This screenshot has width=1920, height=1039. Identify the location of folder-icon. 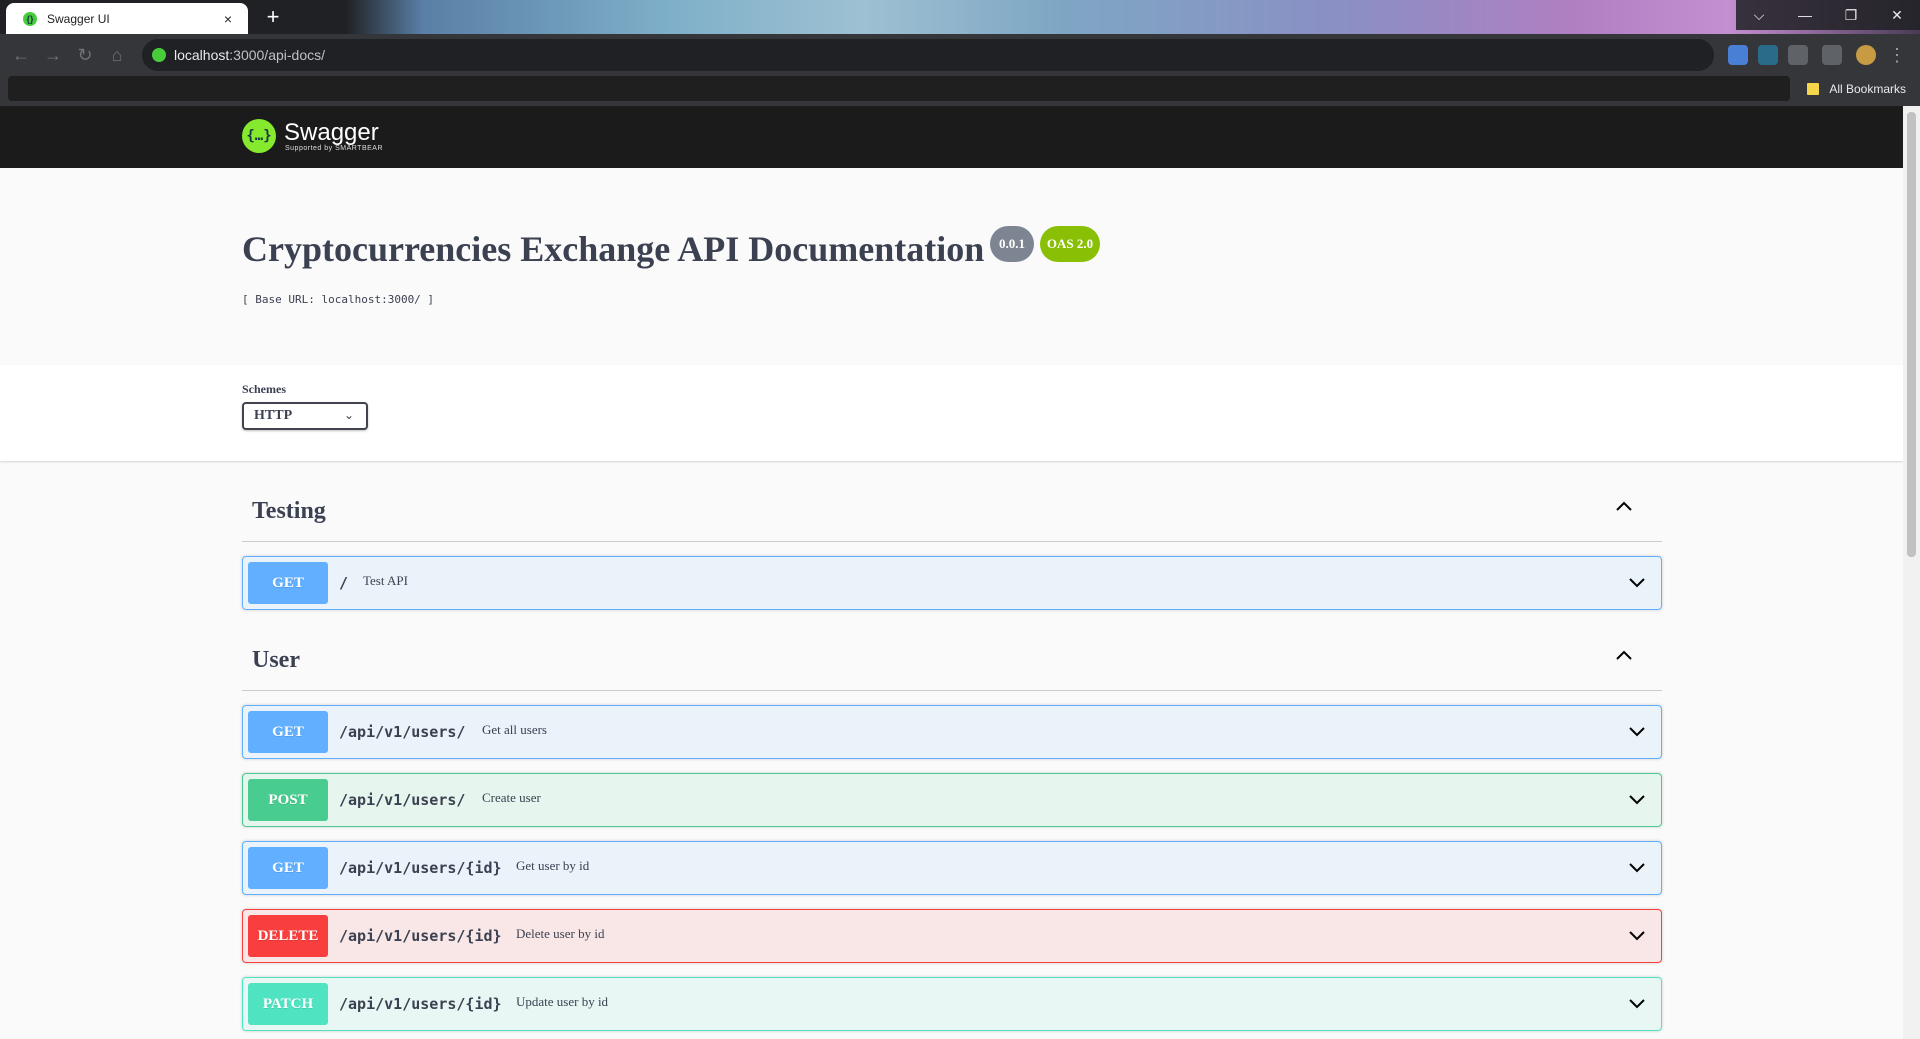
(1813, 89).